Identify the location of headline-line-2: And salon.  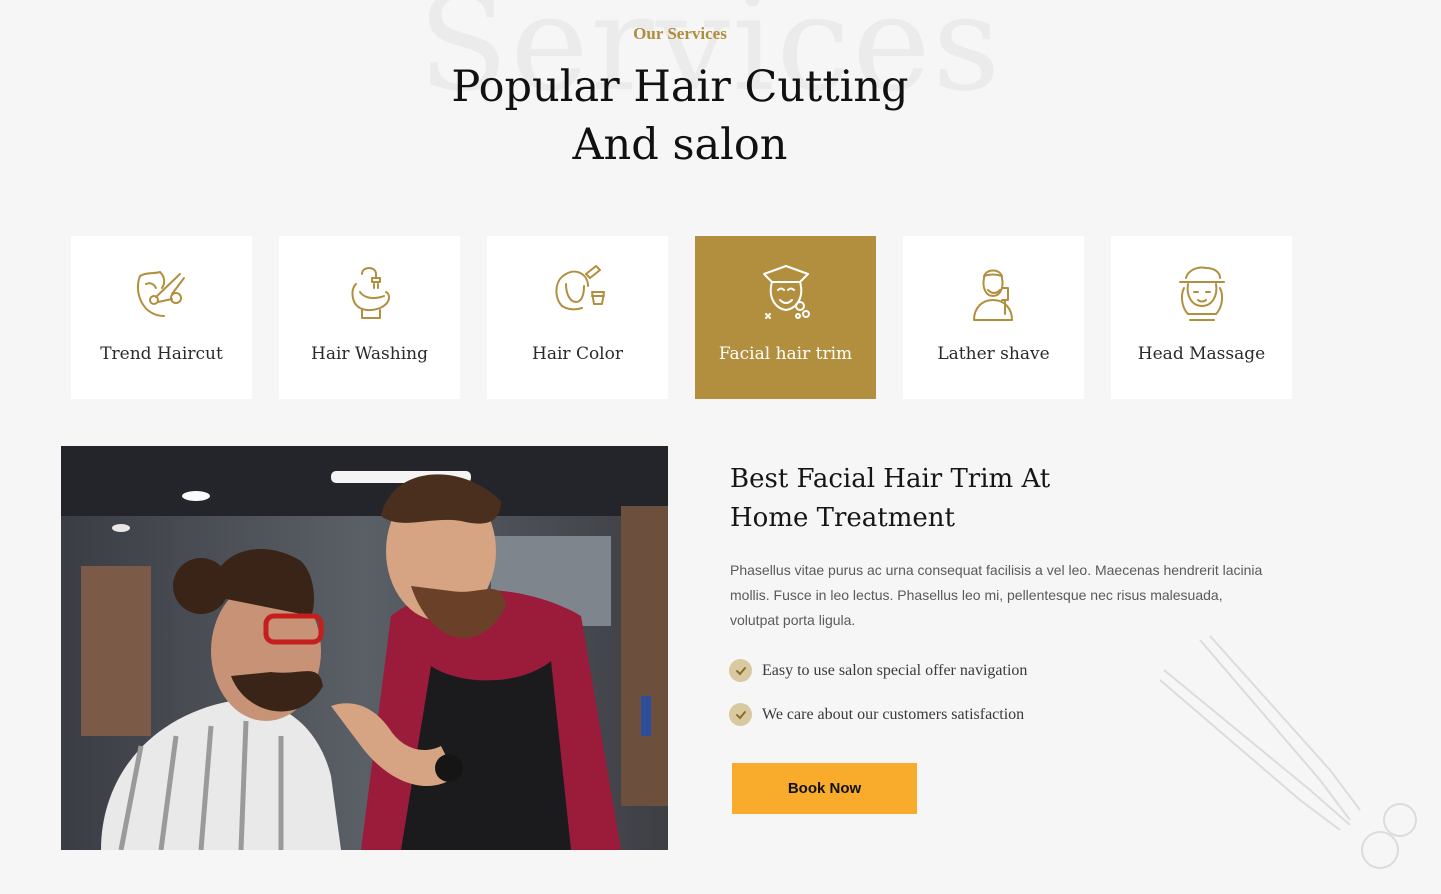
(680, 145).